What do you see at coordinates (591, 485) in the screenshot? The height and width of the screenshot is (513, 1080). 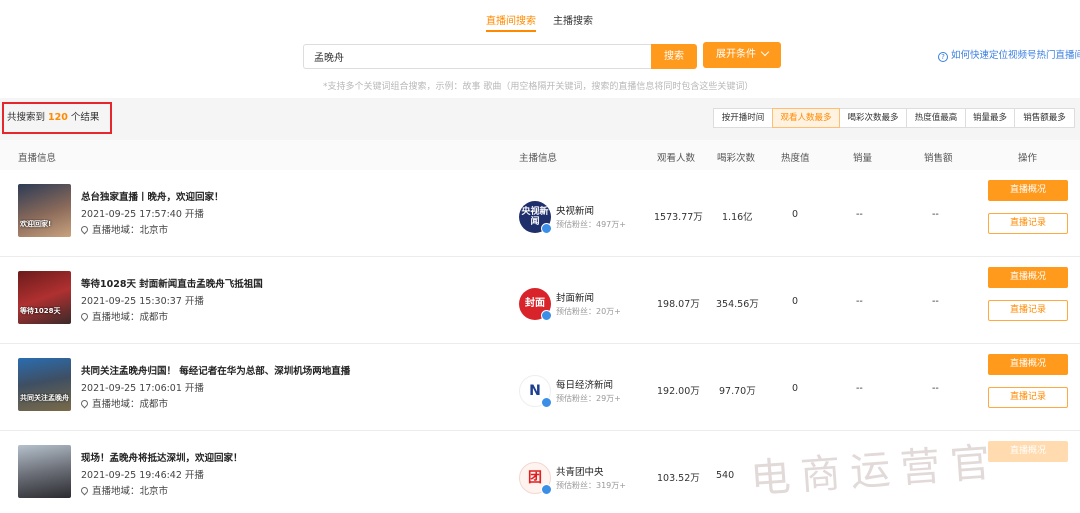 I see `anchor-fans: 预估粉丝：319万+` at bounding box center [591, 485].